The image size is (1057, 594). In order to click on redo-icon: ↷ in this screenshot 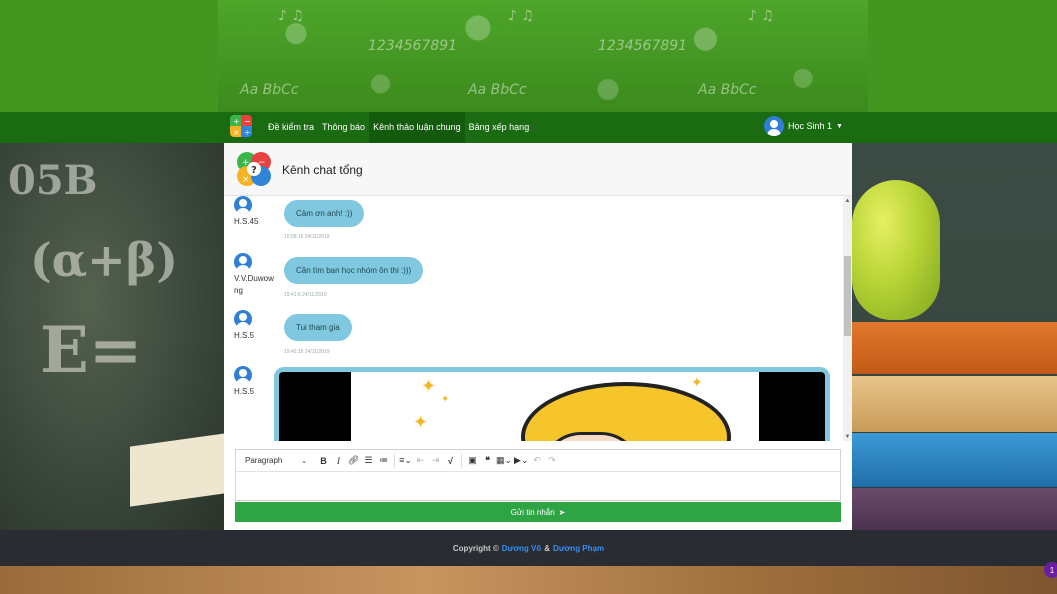, I will do `click(552, 461)`.